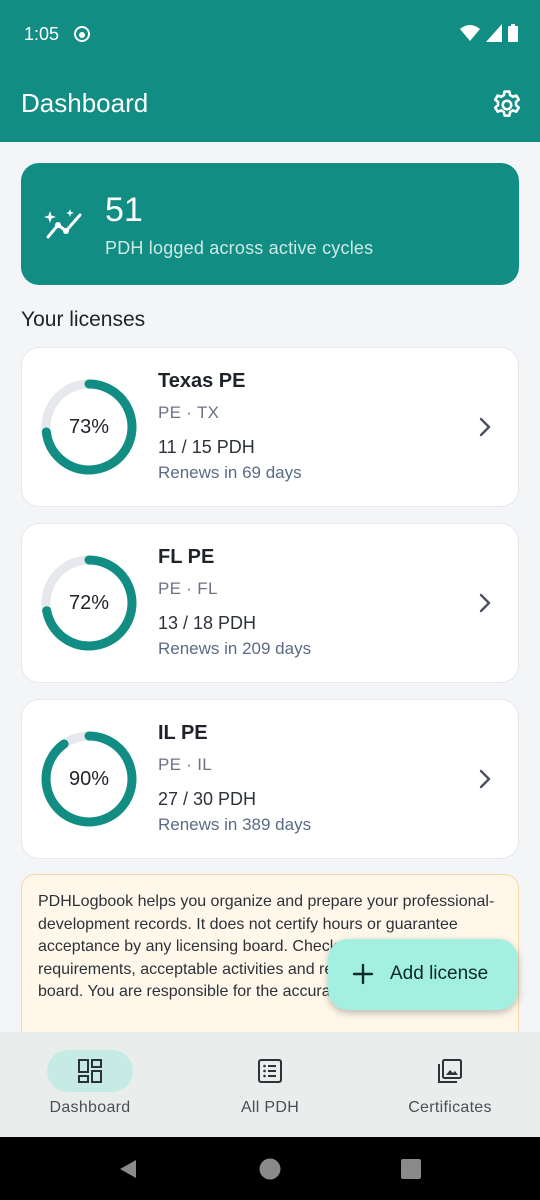 The width and height of the screenshot is (540, 1200). What do you see at coordinates (235, 648) in the screenshot?
I see `license-renewal: Renews in 209 days` at bounding box center [235, 648].